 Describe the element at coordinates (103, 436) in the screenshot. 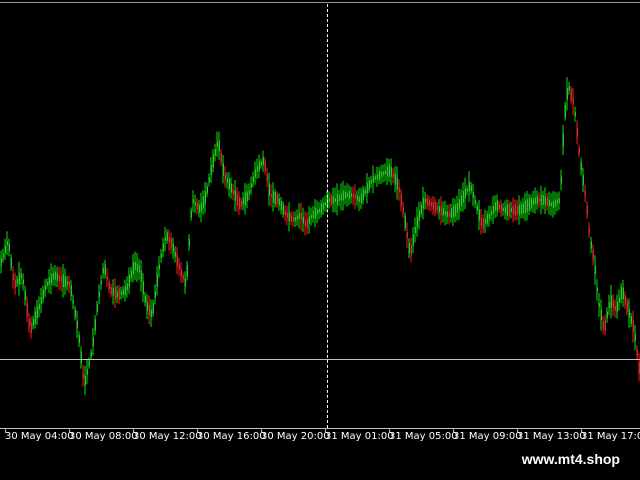

I see `time-axis-label: 30 May 08:00` at that location.